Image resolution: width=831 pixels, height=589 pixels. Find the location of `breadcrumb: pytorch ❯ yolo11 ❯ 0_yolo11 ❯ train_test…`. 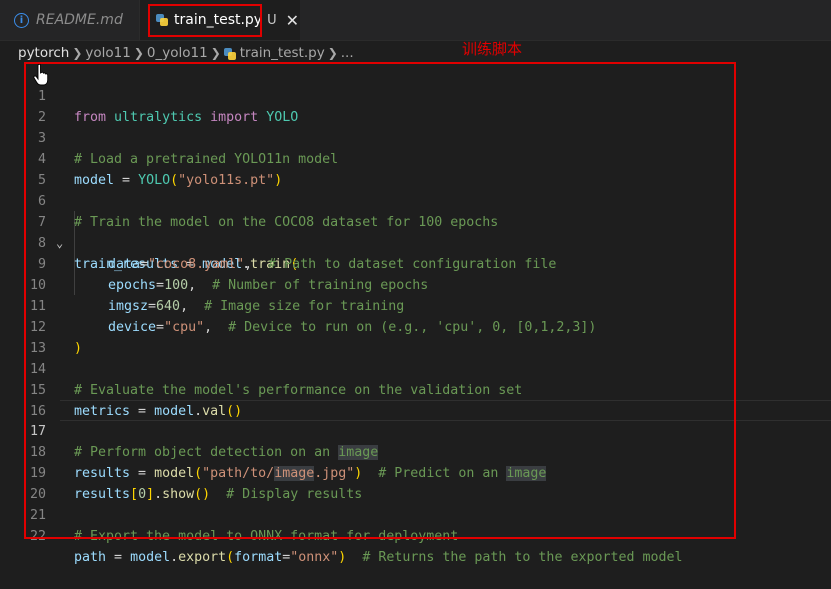

breadcrumb: pytorch ❯ yolo11 ❯ 0_yolo11 ❯ train_test… is located at coordinates (186, 53).